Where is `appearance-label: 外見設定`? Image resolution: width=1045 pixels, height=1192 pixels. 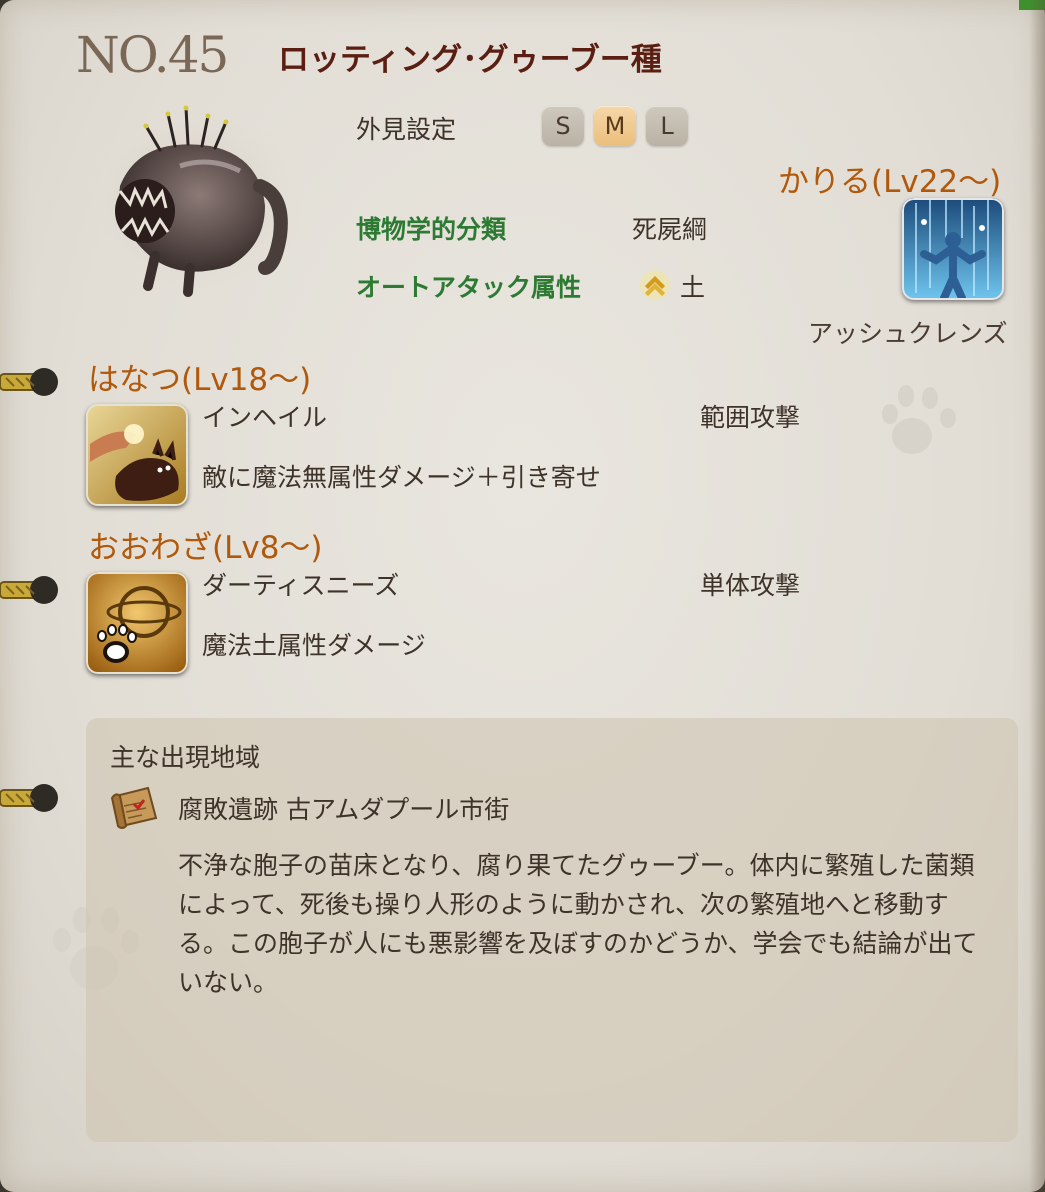 appearance-label: 外見設定 is located at coordinates (406, 129).